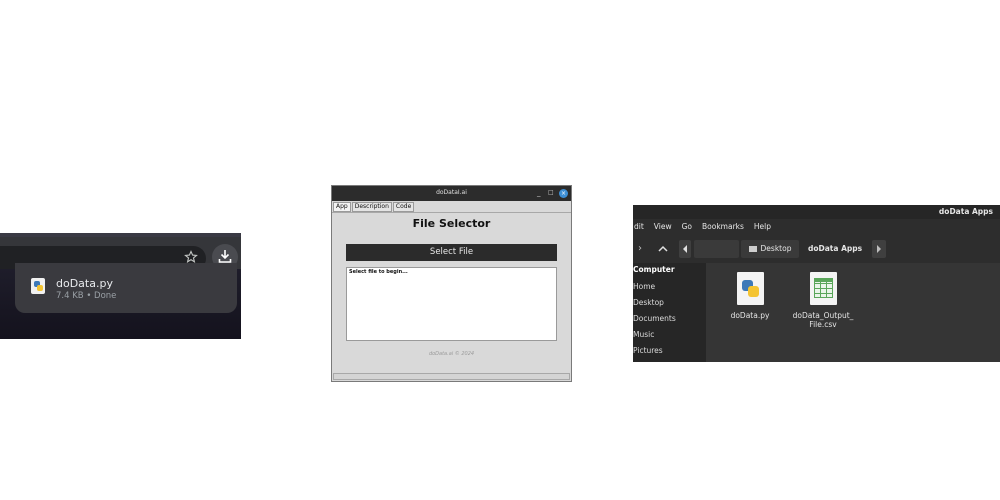  Describe the element at coordinates (551, 193) in the screenshot. I see `maximize-button: □` at that location.